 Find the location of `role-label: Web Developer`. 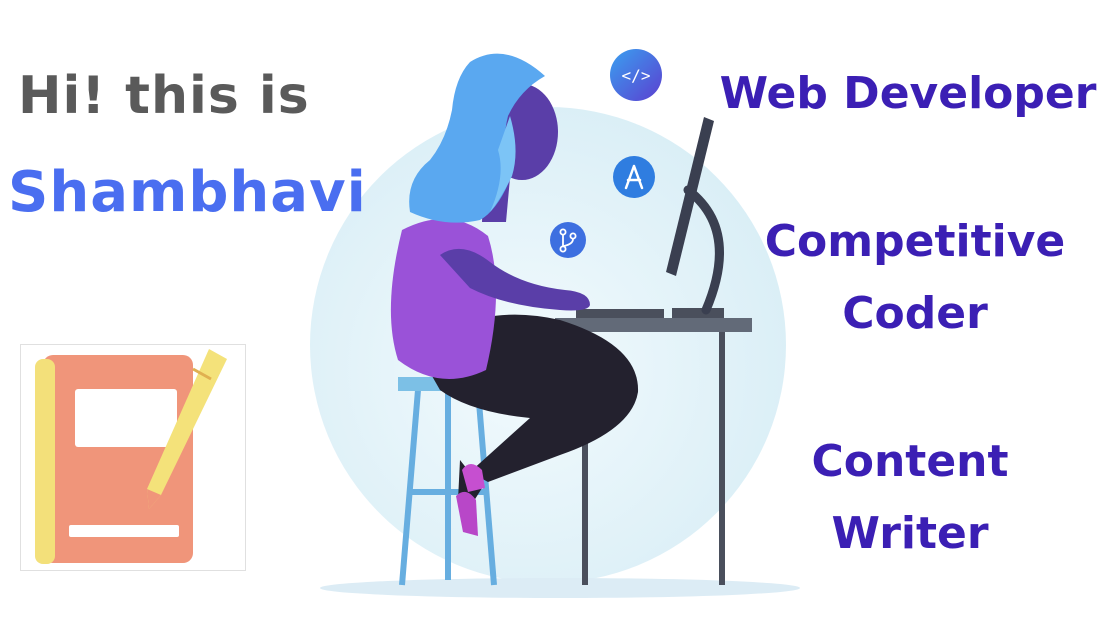

role-label: Web Developer is located at coordinates (908, 93).